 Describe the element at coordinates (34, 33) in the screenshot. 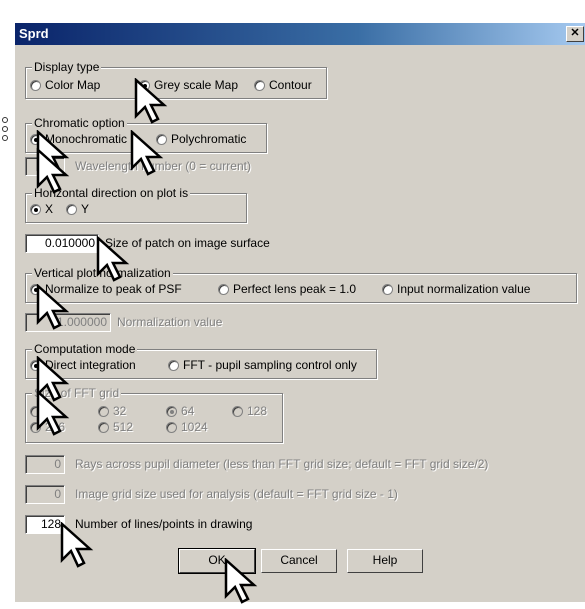

I see `window-title: Sprd` at that location.